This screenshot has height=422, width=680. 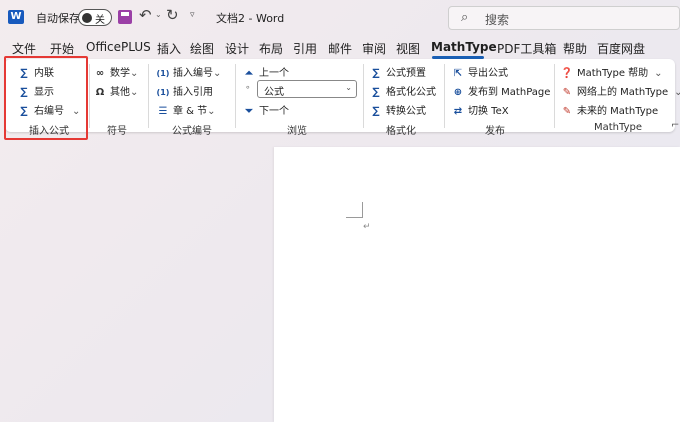 I want to click on sigma-convert-icon: ∑, so click(x=376, y=111).